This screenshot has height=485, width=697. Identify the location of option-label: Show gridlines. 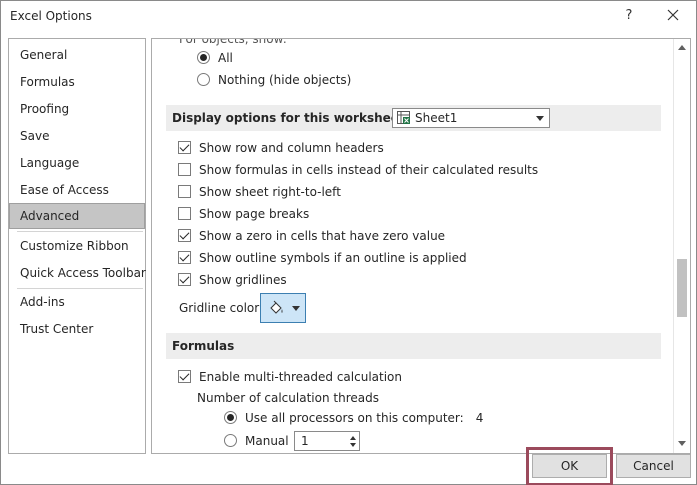
(243, 280).